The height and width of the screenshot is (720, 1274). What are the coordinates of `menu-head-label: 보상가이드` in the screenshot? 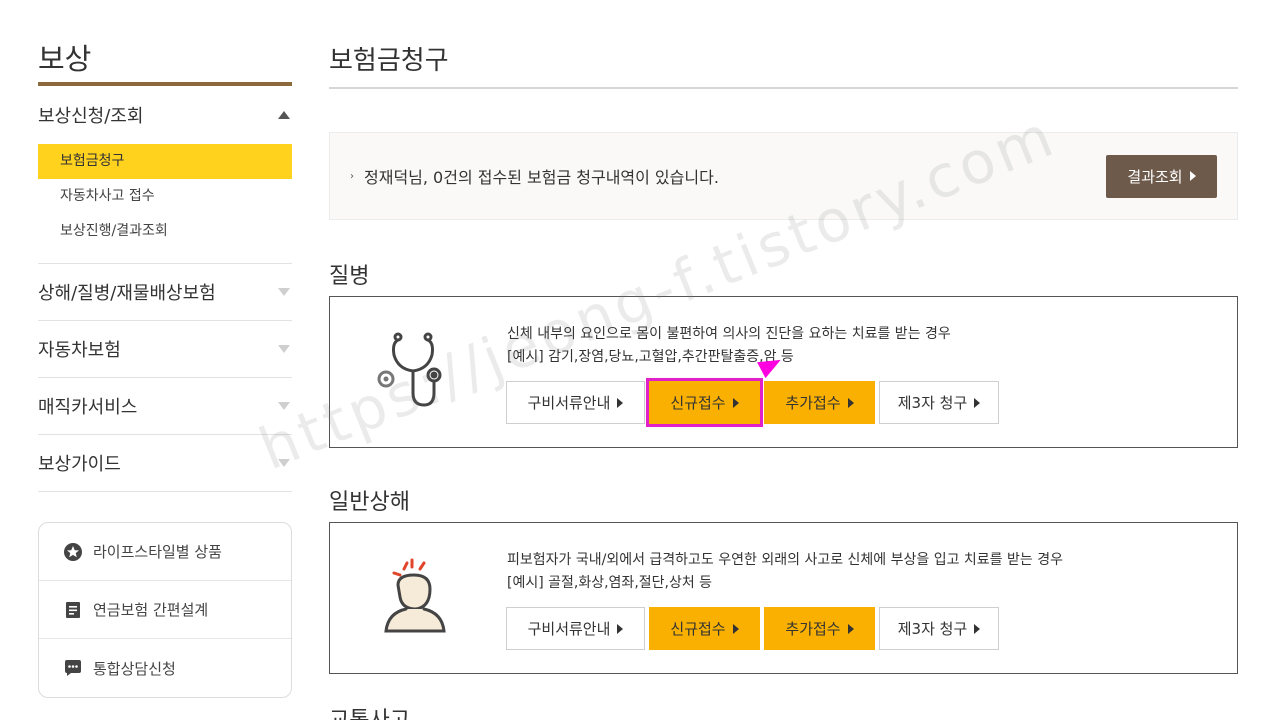 It's located at (79, 464).